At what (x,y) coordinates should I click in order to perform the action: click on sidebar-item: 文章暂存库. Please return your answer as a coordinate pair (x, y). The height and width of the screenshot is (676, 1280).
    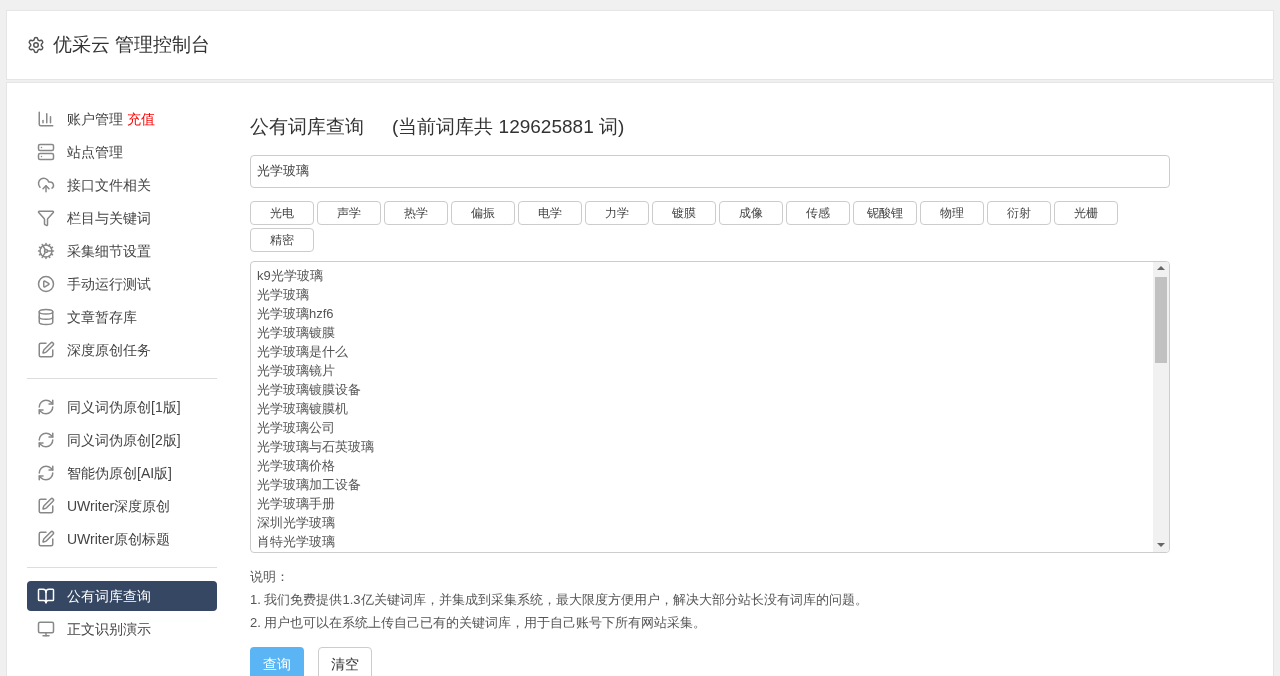
    Looking at the image, I should click on (122, 317).